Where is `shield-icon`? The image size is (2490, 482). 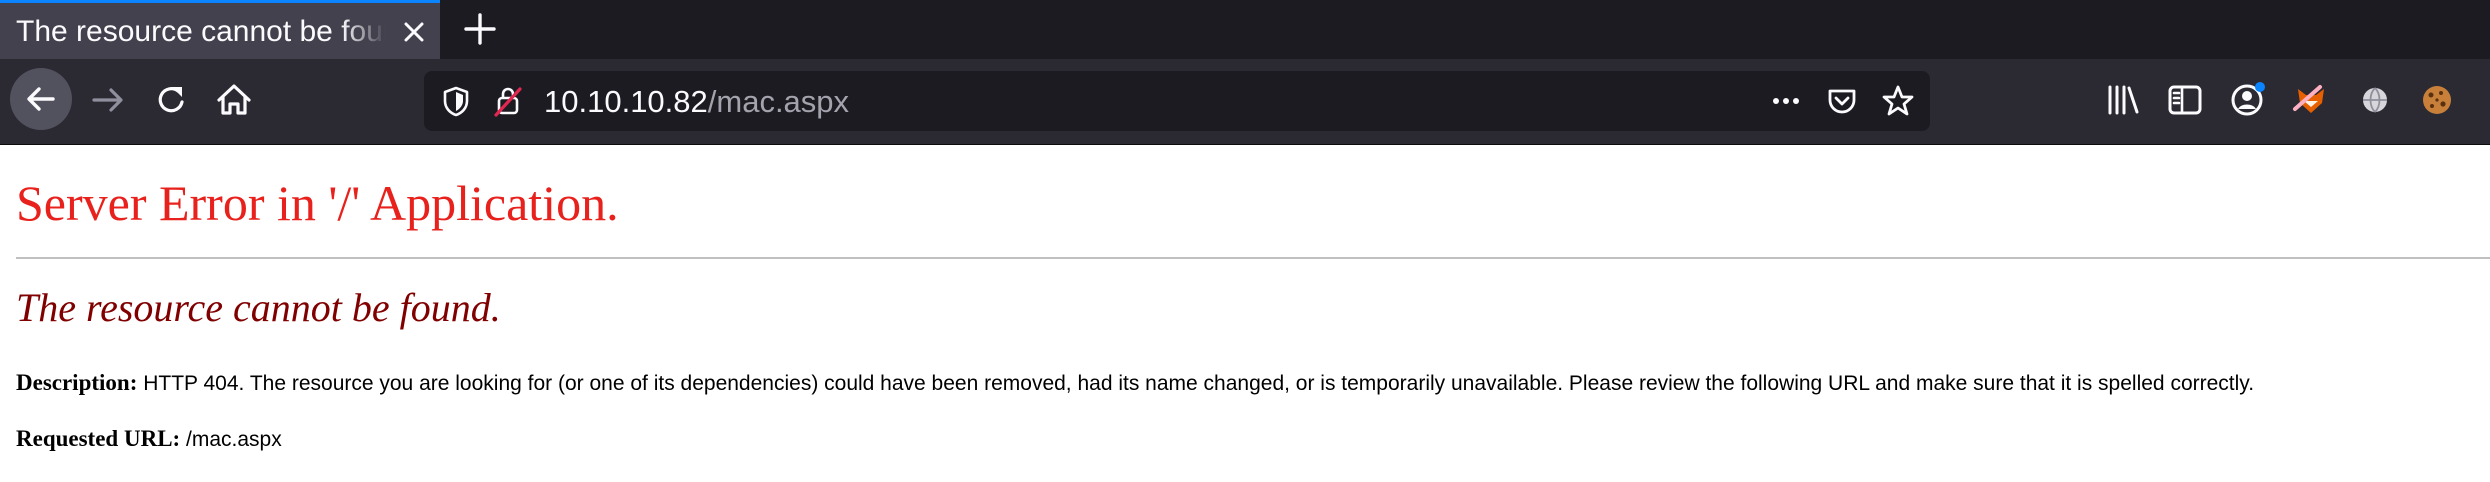
shield-icon is located at coordinates (456, 101).